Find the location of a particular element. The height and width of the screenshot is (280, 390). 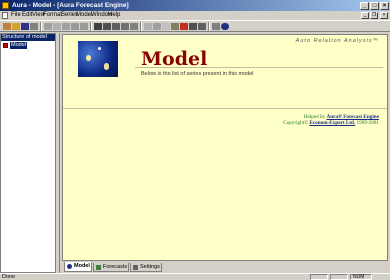

properties-icon is located at coordinates (166, 26).